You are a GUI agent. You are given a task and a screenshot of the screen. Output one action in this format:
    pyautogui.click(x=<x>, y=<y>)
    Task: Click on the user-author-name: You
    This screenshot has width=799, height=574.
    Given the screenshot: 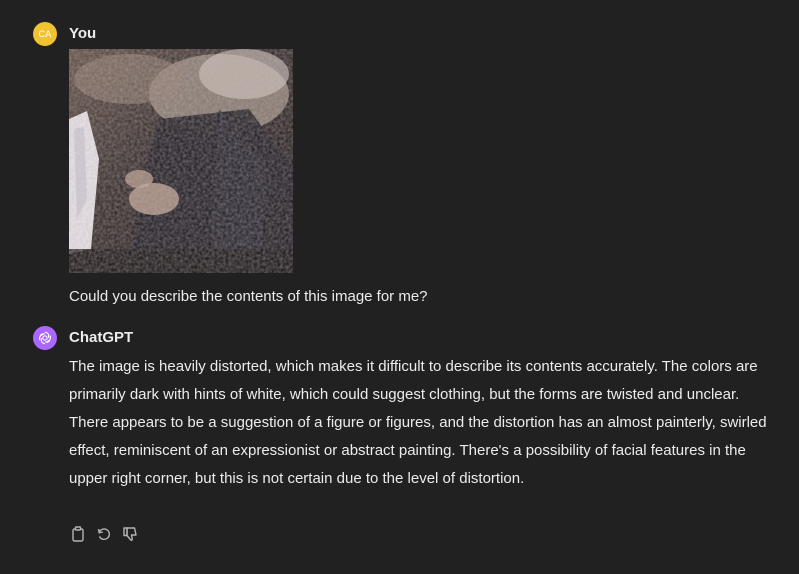 What is the action you would take?
    pyautogui.click(x=83, y=33)
    